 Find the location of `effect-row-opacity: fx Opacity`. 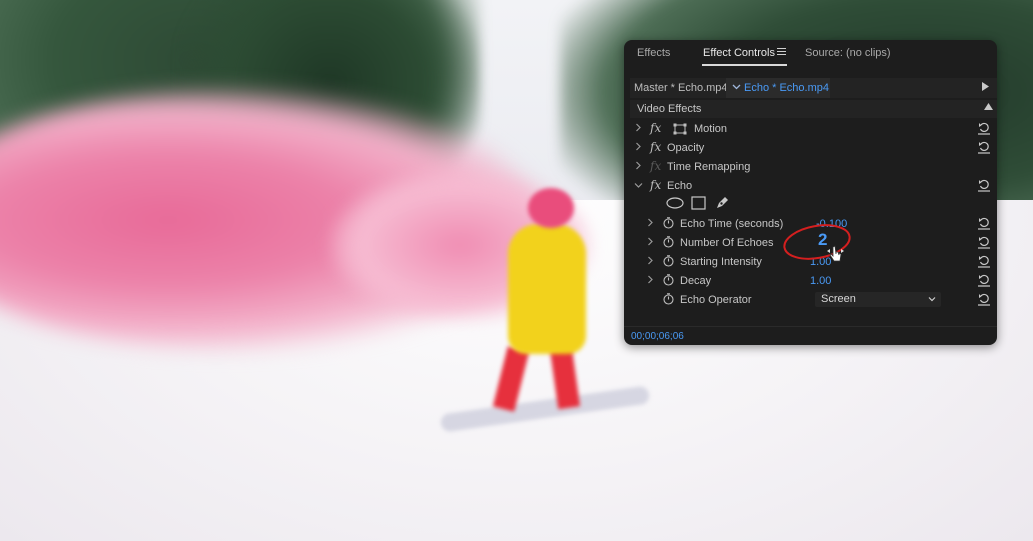

effect-row-opacity: fx Opacity is located at coordinates (813, 148).